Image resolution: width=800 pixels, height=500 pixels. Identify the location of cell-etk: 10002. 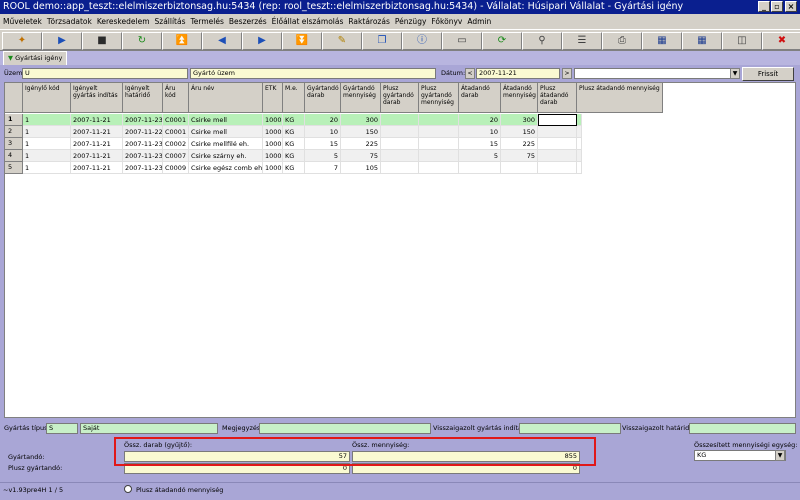
(273, 144).